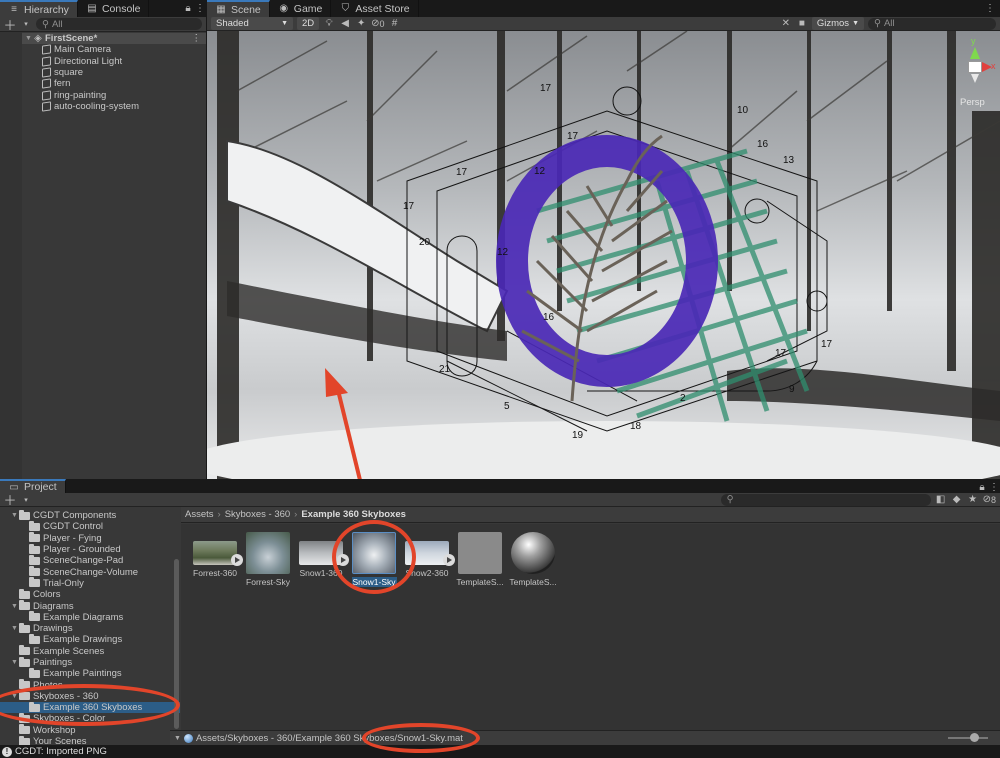 The image size is (1000, 758). What do you see at coordinates (500, 486) in the screenshot?
I see `project-tabbar: ▭ Project 🔒︎ ⋮` at bounding box center [500, 486].